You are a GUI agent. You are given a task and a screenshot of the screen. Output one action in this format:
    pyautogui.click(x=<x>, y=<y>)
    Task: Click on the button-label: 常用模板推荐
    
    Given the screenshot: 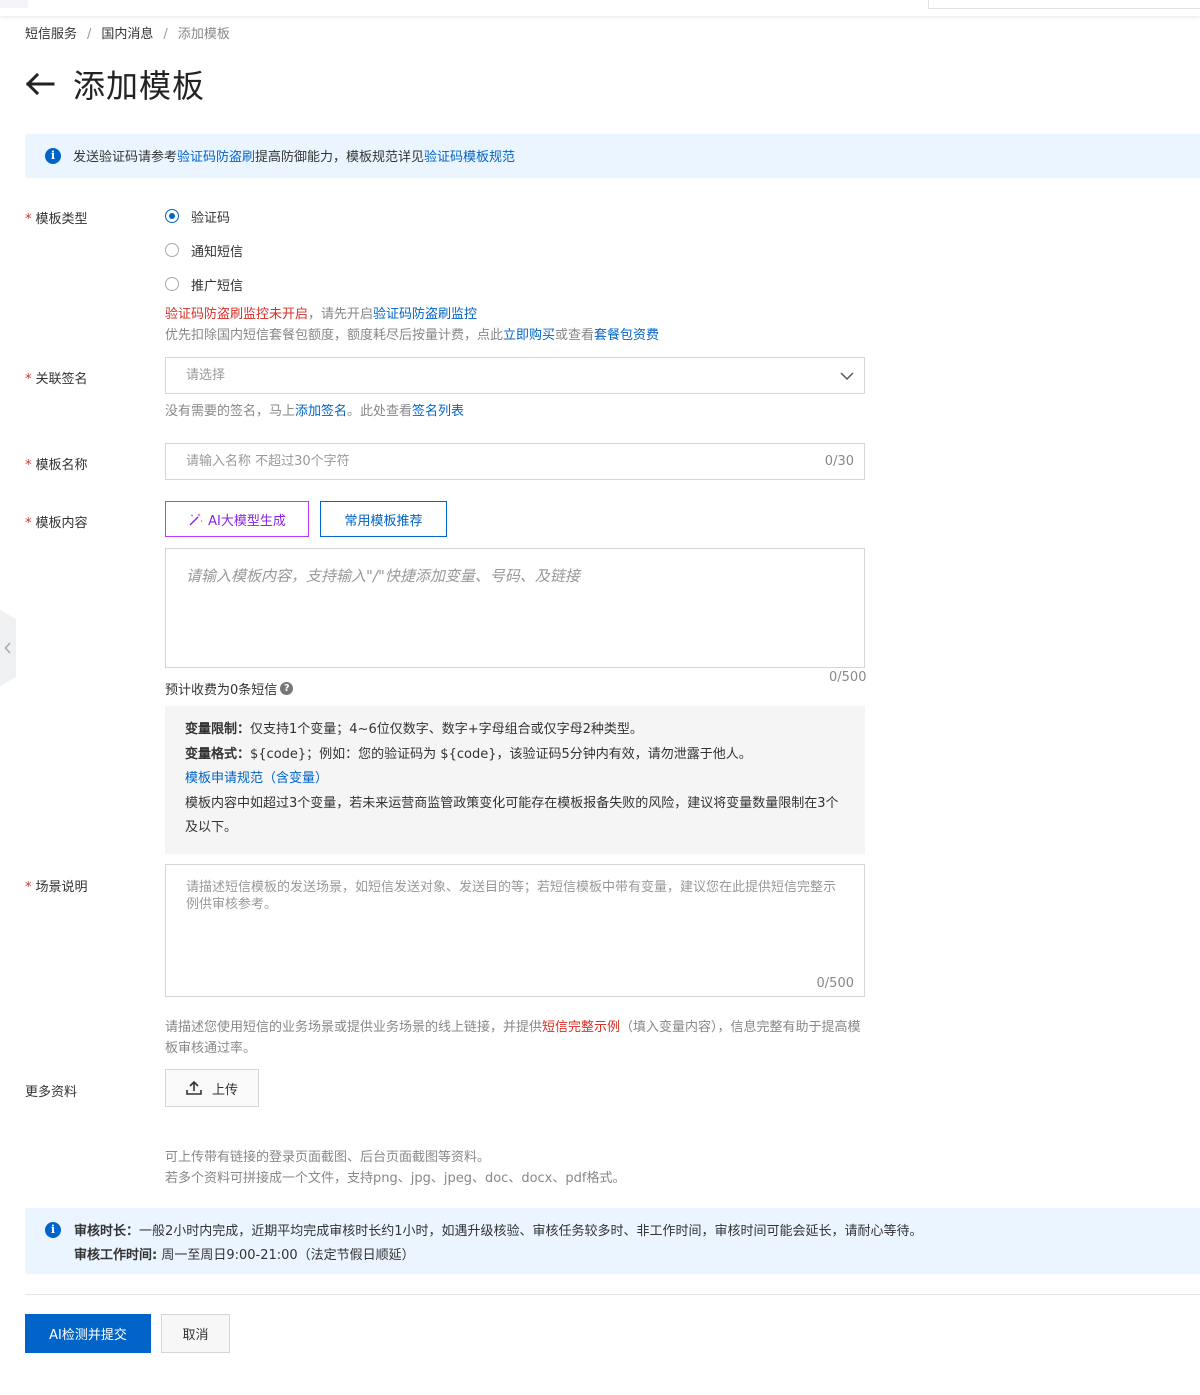 What is the action you would take?
    pyautogui.click(x=383, y=521)
    